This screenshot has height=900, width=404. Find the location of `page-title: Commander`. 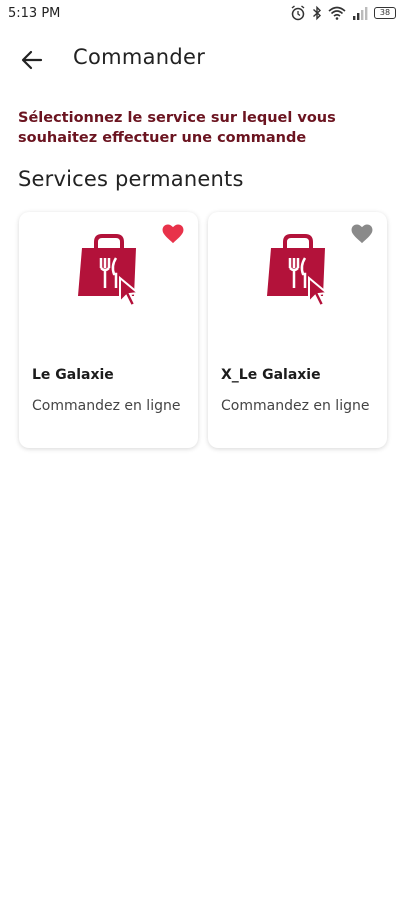

page-title: Commander is located at coordinates (139, 57).